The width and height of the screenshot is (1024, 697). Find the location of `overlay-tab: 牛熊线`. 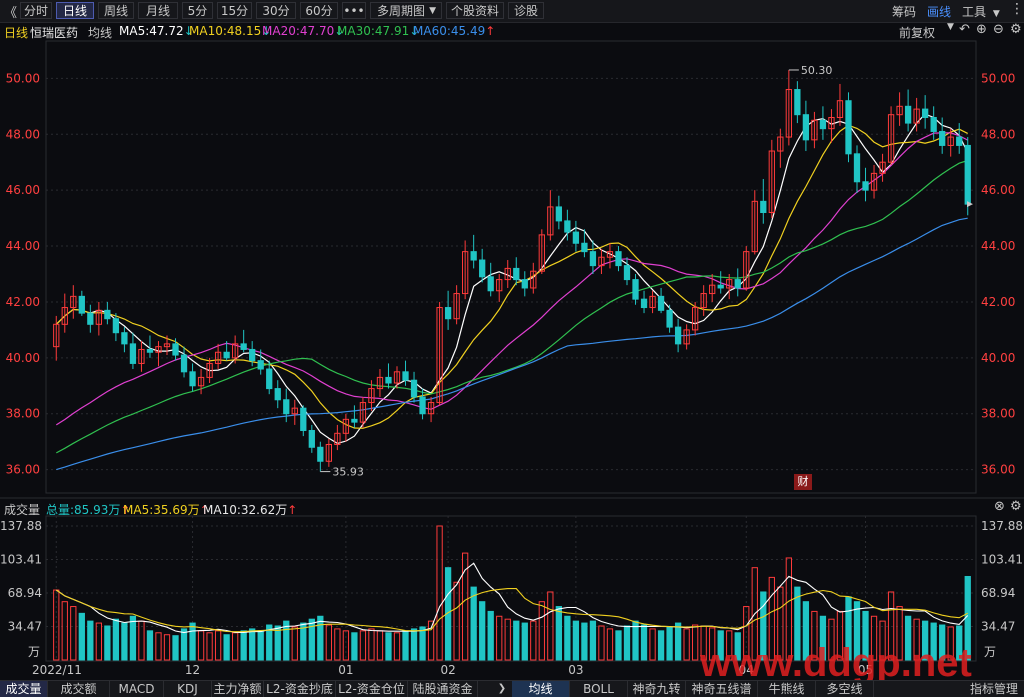

overlay-tab: 牛熊线 is located at coordinates (787, 689).